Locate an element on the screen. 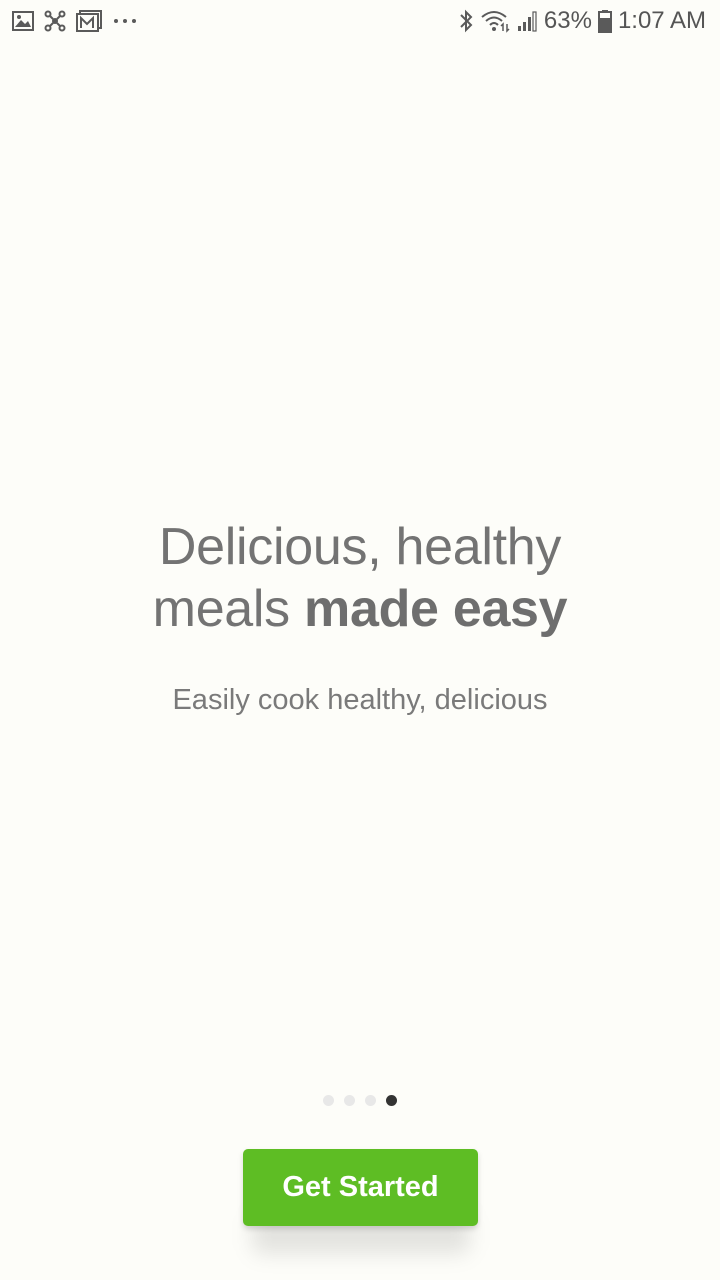  headline-regular-text: meals is located at coordinates (228, 609).